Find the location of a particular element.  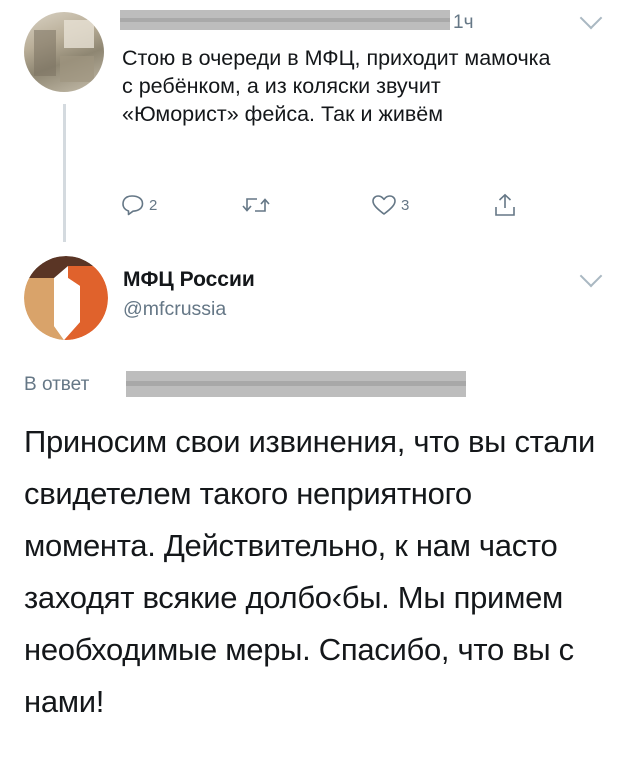

reply-button: 2 is located at coordinates (139, 205).